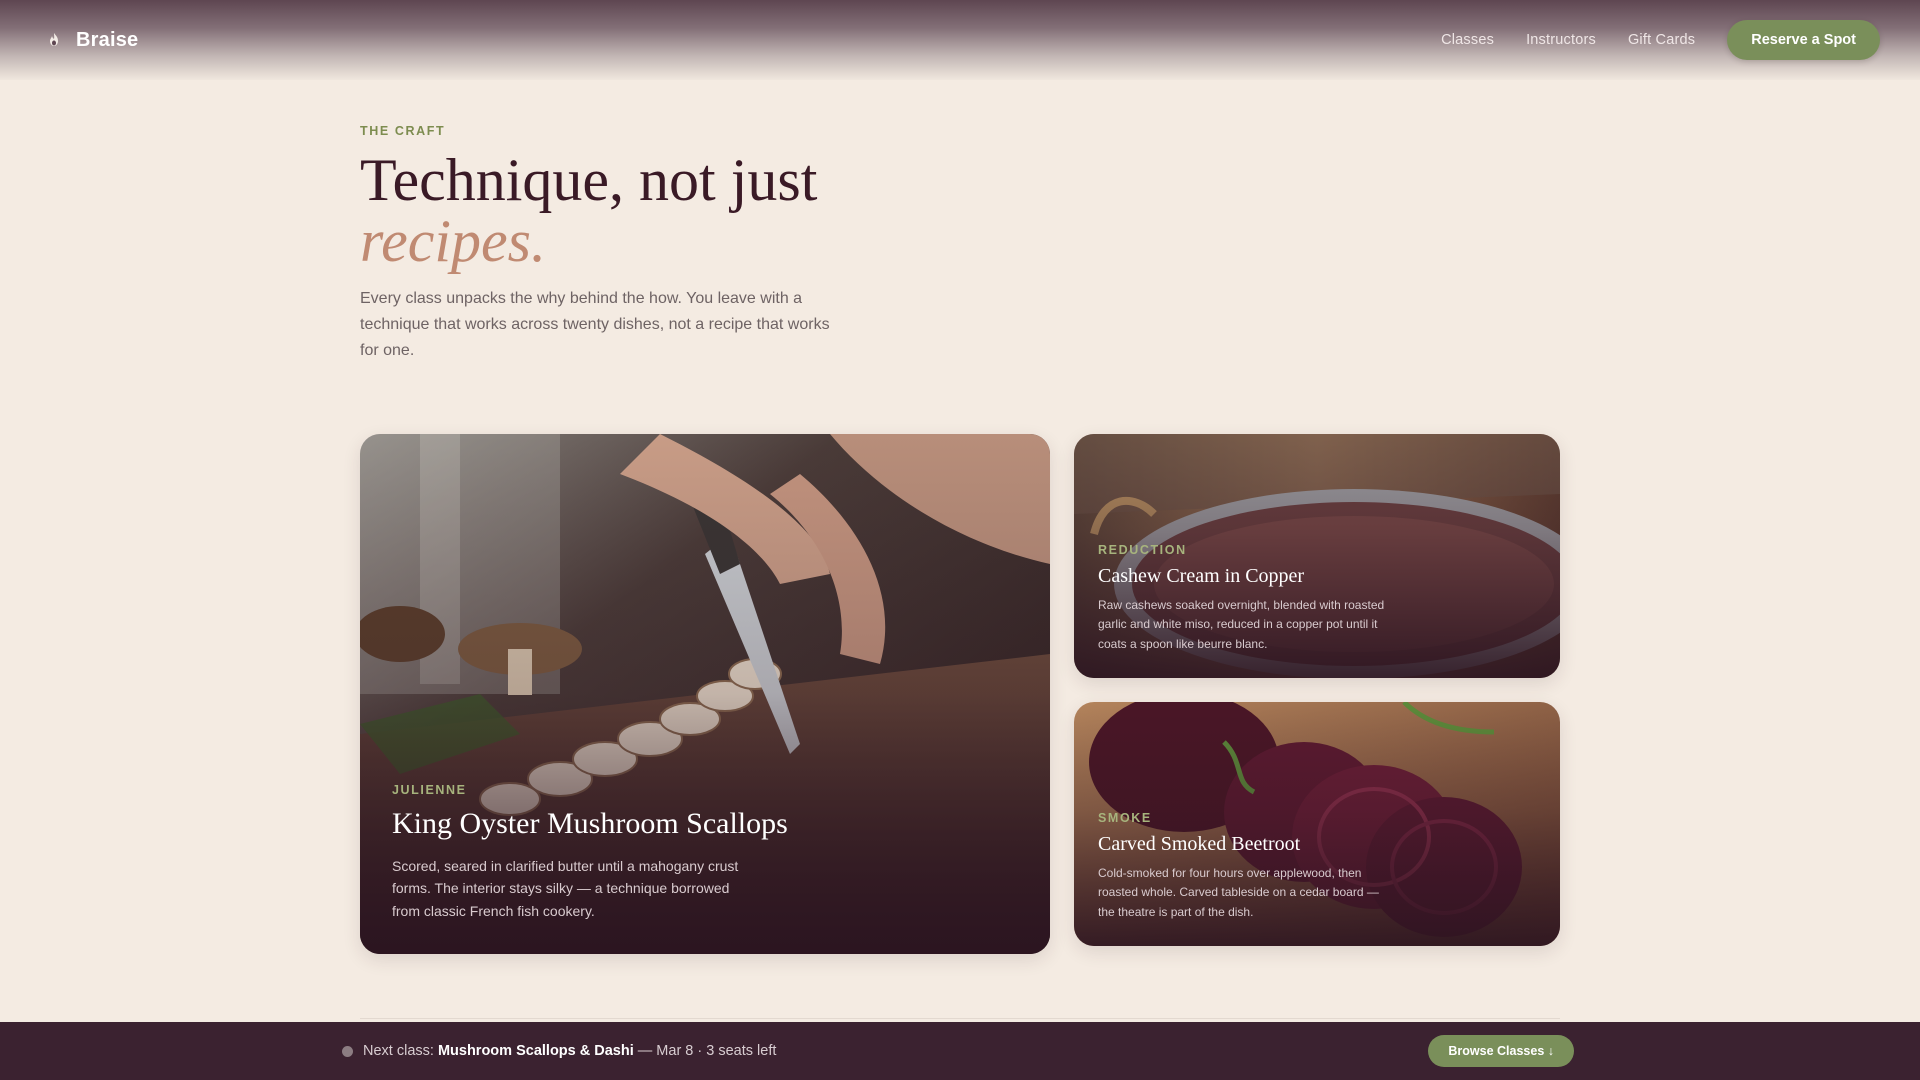 The image size is (1920, 1080). Describe the element at coordinates (1501, 1051) in the screenshot. I see `browse-classes-button: Browse Classes ↓` at that location.